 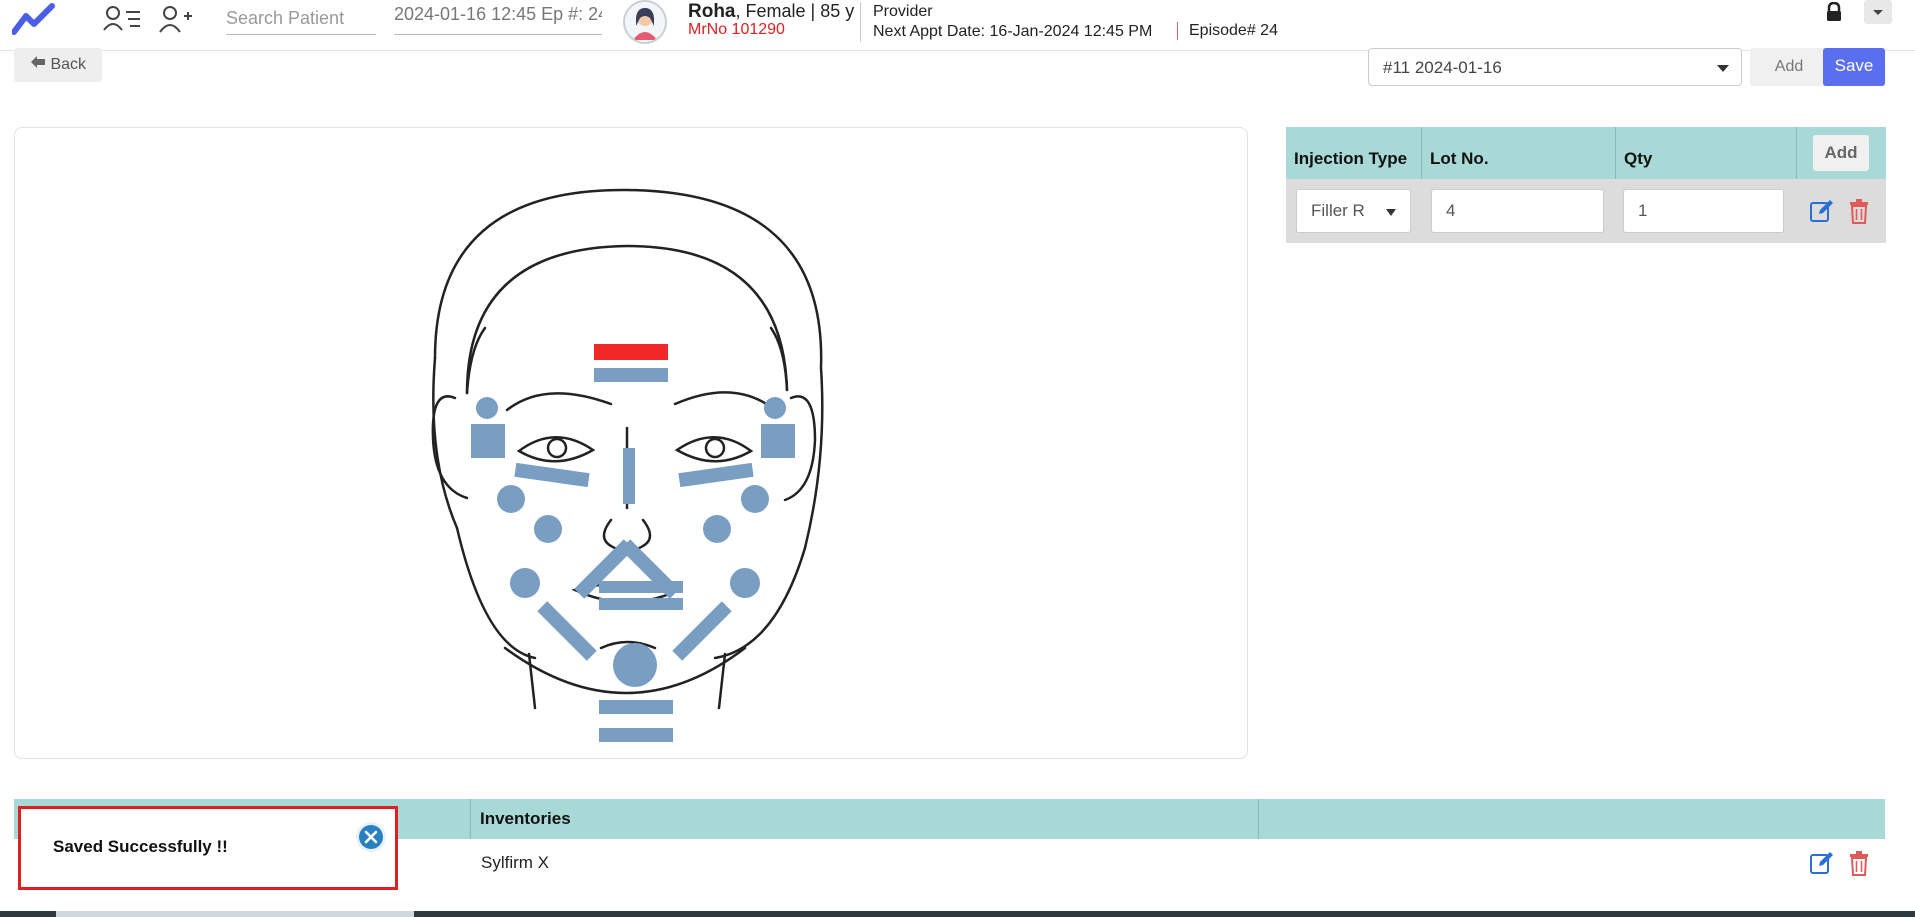 What do you see at coordinates (68, 65) in the screenshot?
I see `back-label: Back` at bounding box center [68, 65].